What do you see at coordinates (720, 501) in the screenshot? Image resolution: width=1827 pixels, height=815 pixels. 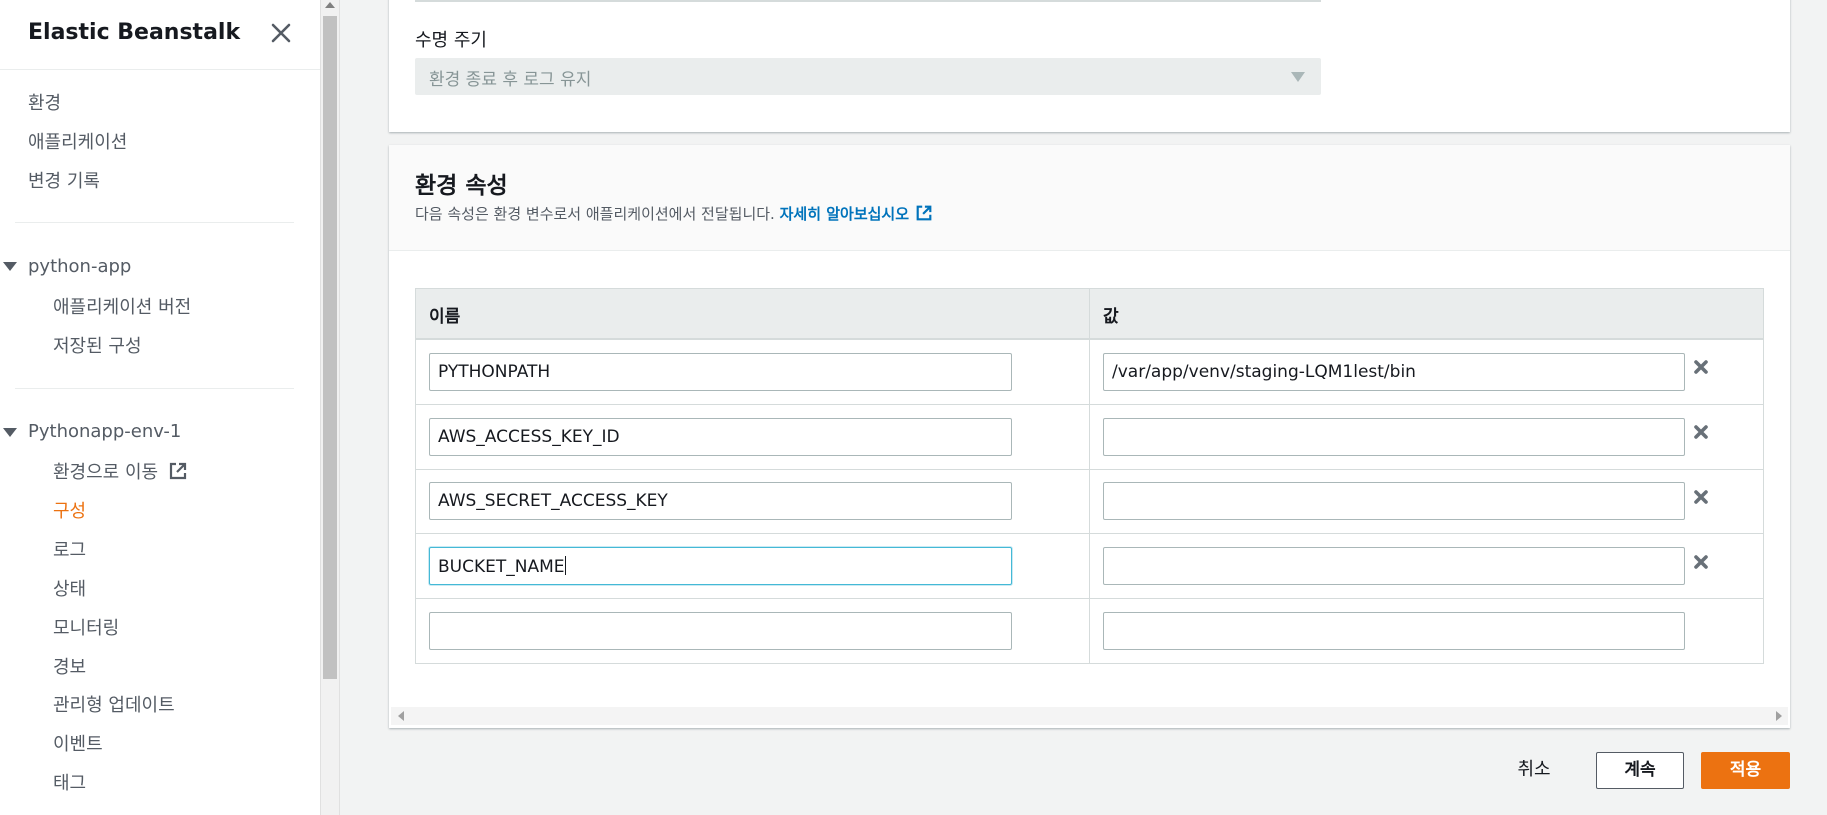 I see `env-name-input: AWS_SECRET_ACCESS_KEY` at bounding box center [720, 501].